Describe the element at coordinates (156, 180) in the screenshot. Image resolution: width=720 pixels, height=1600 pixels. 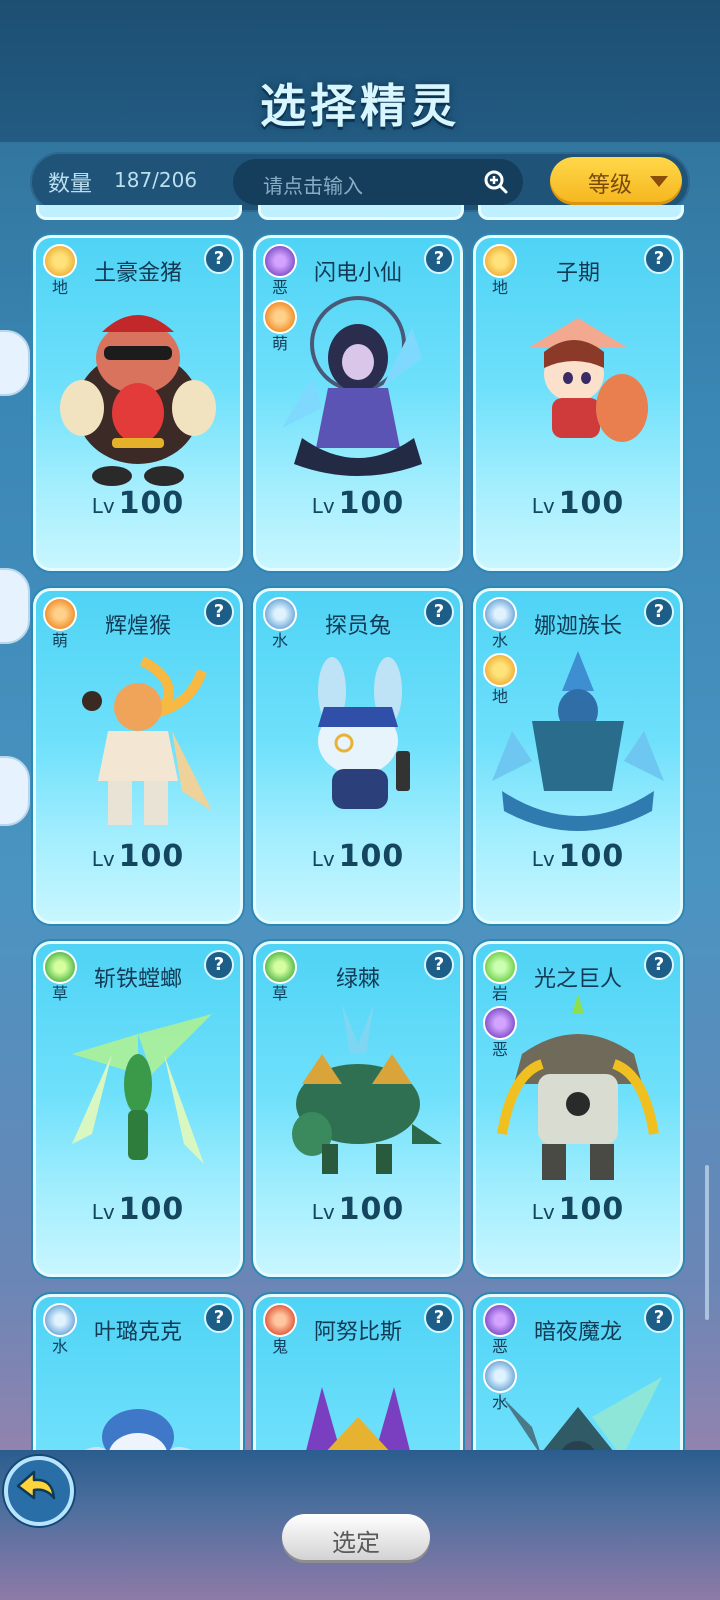
I see `count-value: 187/206` at that location.